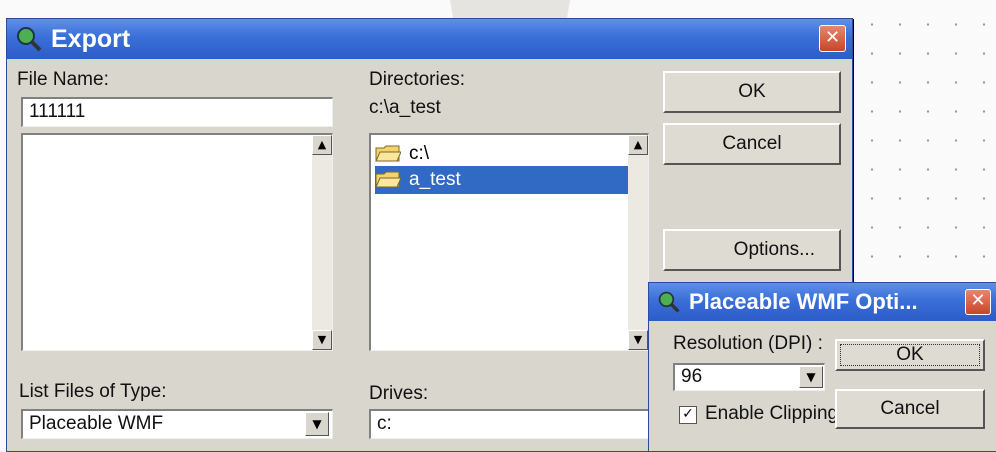 This screenshot has height=452, width=996. I want to click on resolution-dropdown-button: ▼, so click(811, 377).